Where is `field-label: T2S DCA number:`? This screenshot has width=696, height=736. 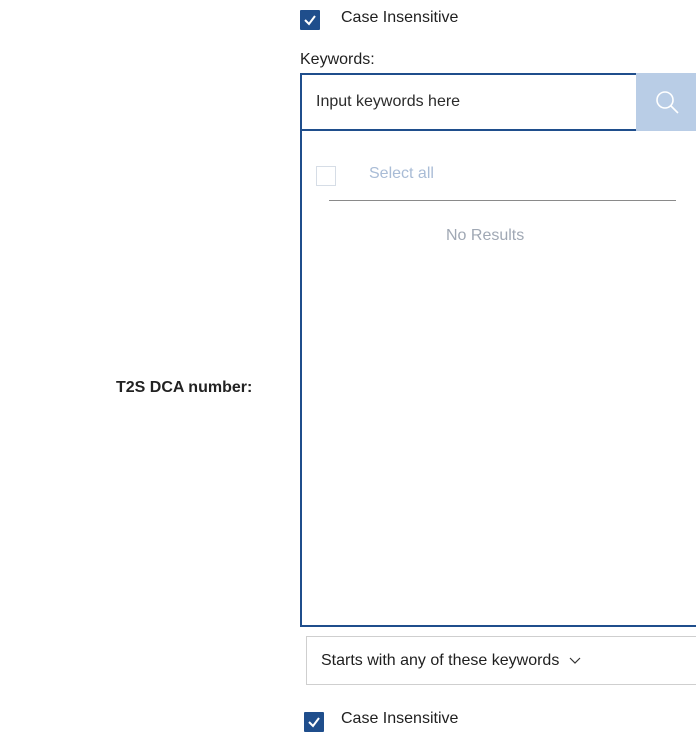 field-label: T2S DCA number: is located at coordinates (184, 387).